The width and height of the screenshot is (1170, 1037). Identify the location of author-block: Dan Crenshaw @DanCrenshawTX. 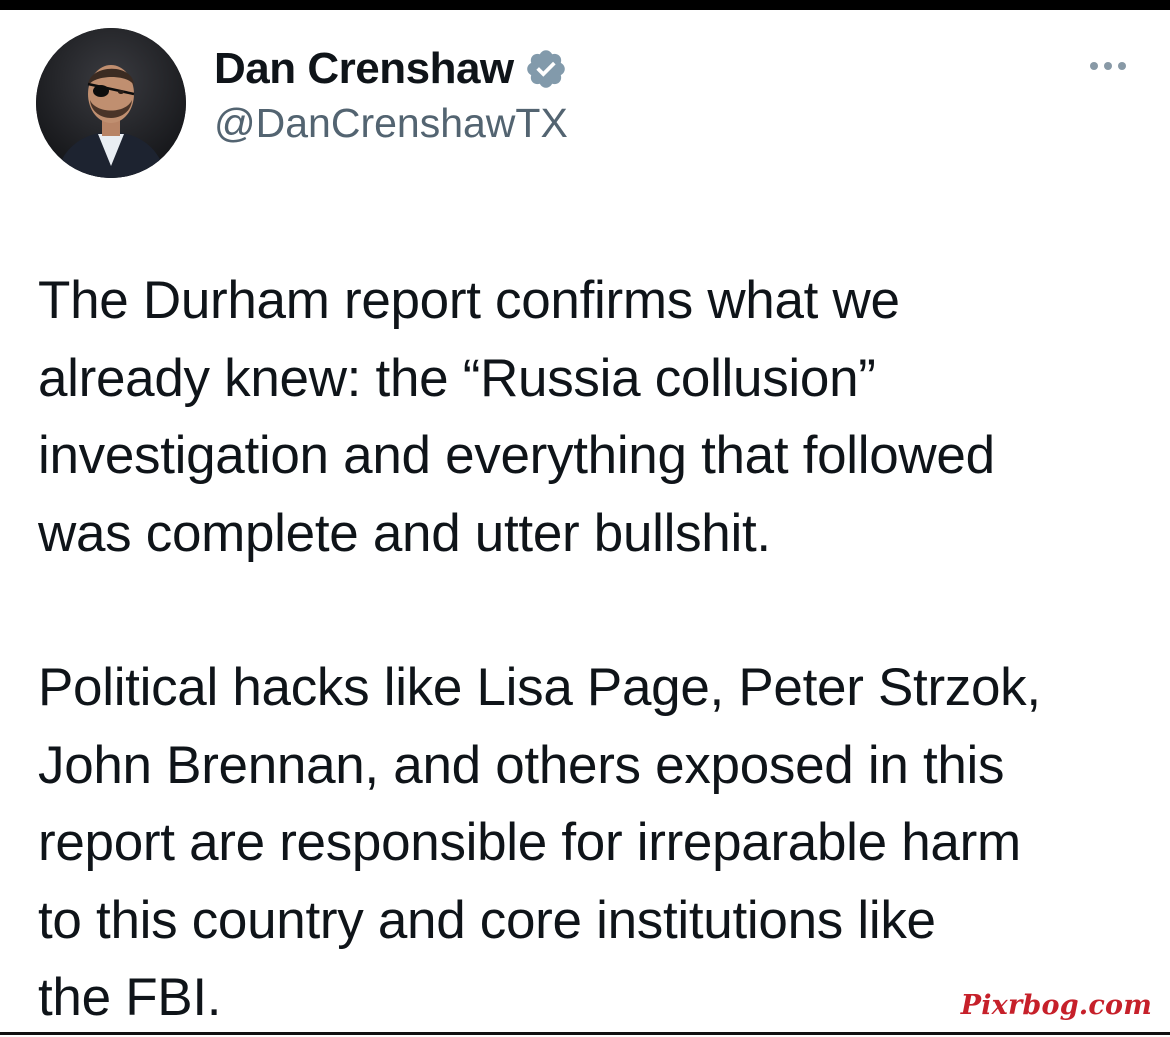
(391, 94).